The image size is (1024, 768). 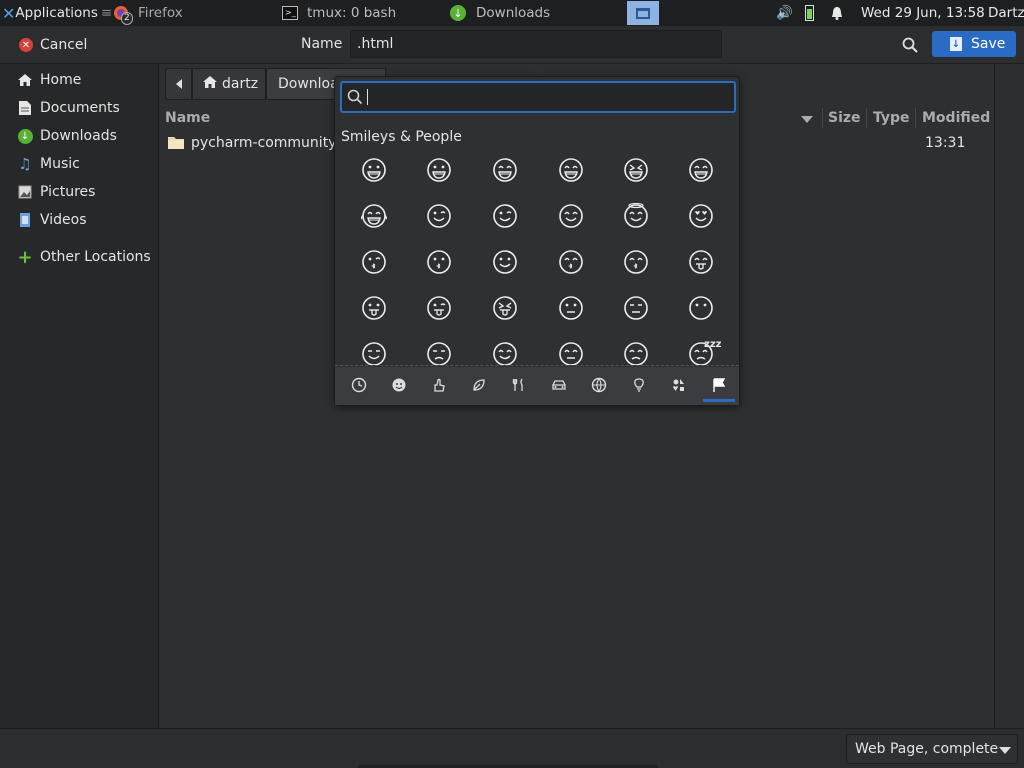 I want to click on battery-level, so click(x=809, y=13).